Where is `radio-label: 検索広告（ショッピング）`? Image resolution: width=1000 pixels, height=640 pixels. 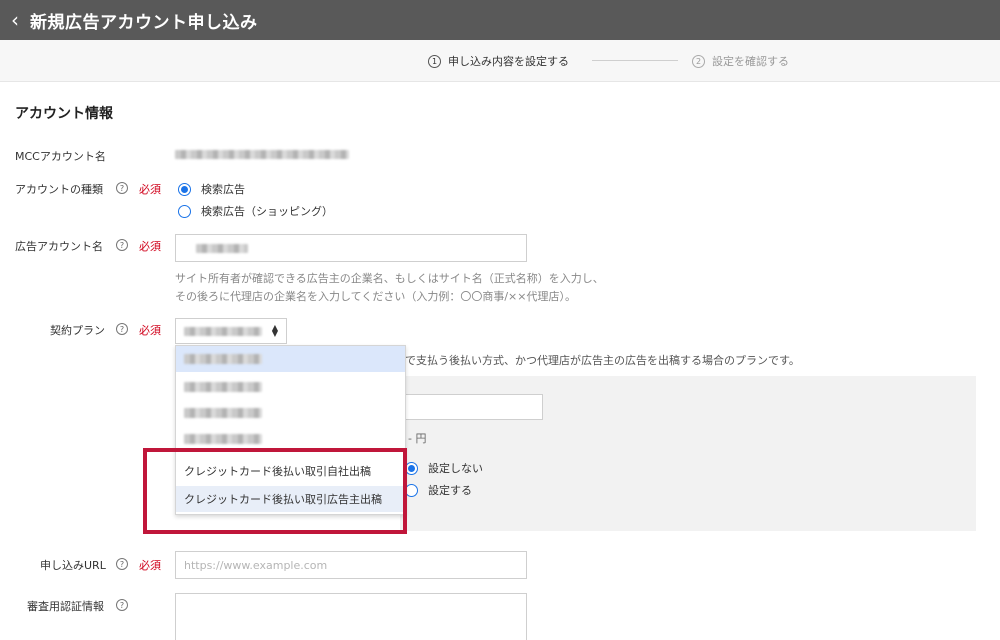
radio-label: 検索広告（ショッピング） is located at coordinates (267, 211).